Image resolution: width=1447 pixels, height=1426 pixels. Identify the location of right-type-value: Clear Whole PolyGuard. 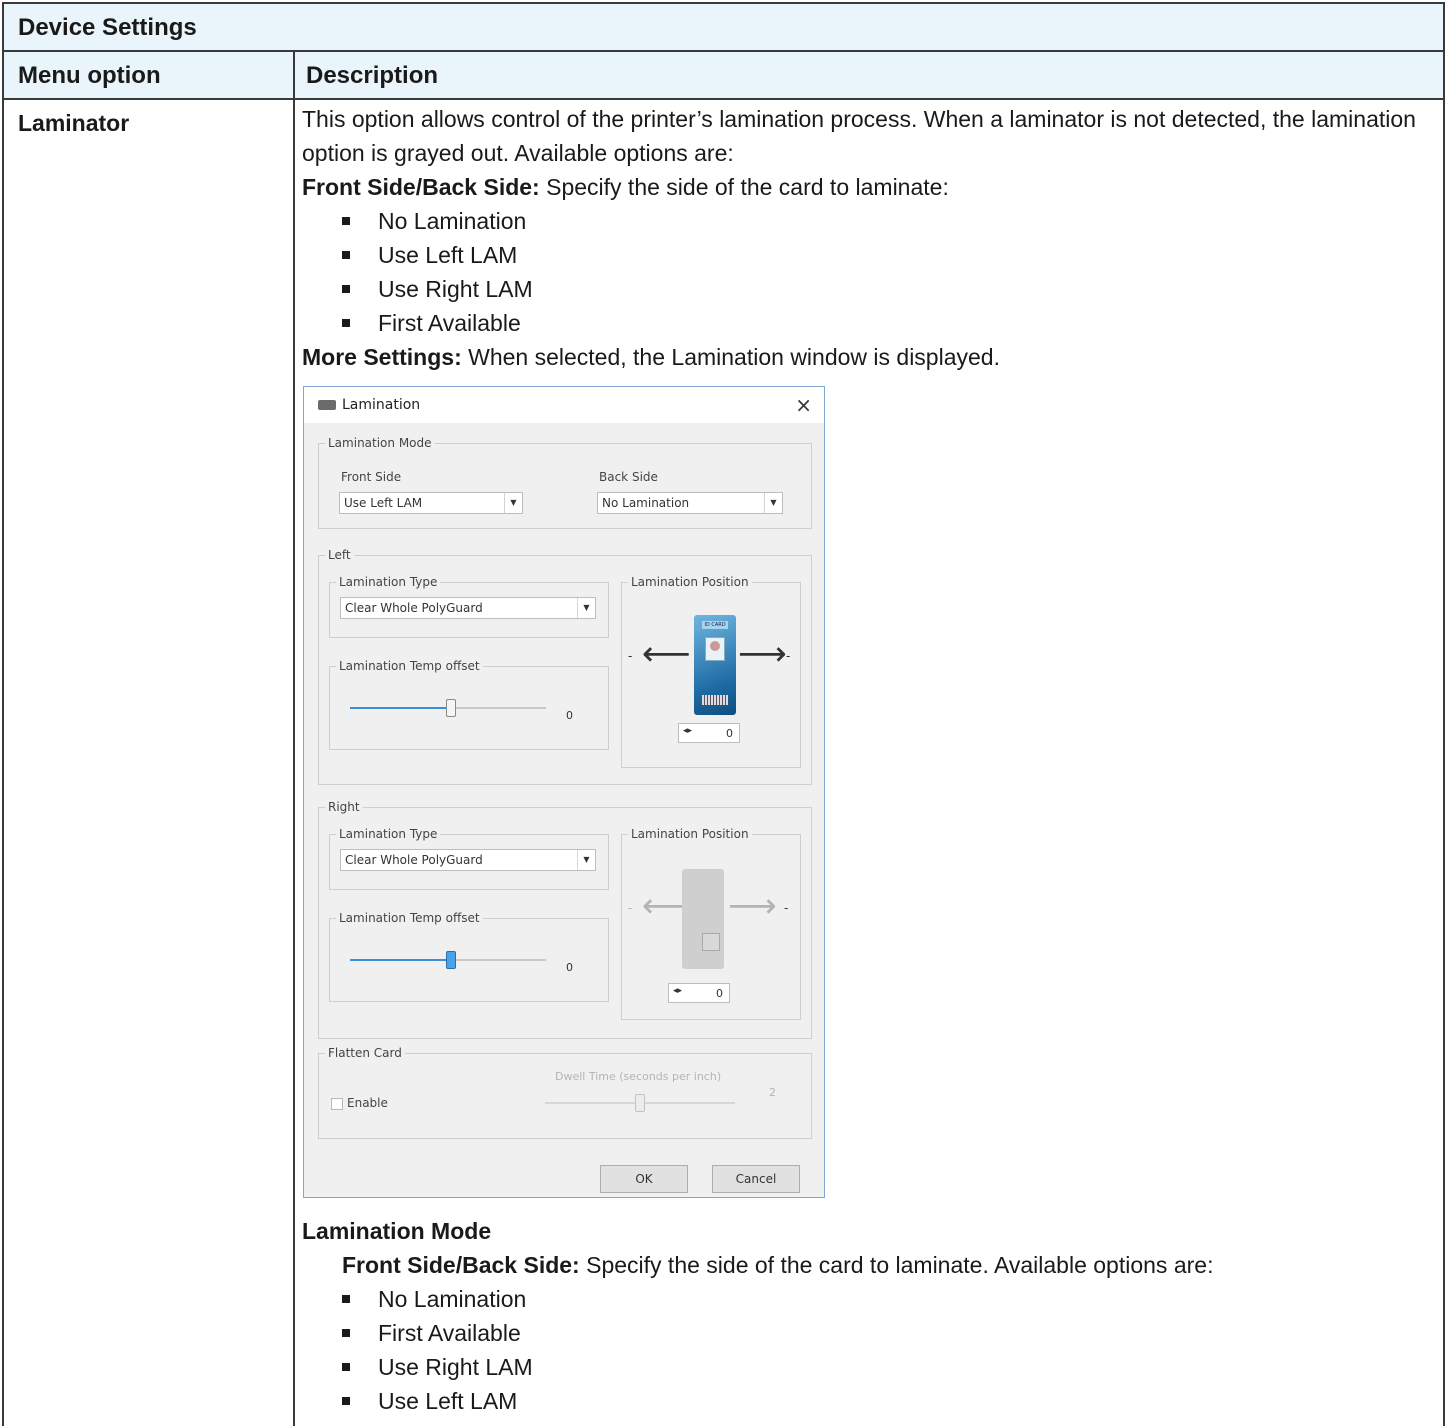
(414, 860).